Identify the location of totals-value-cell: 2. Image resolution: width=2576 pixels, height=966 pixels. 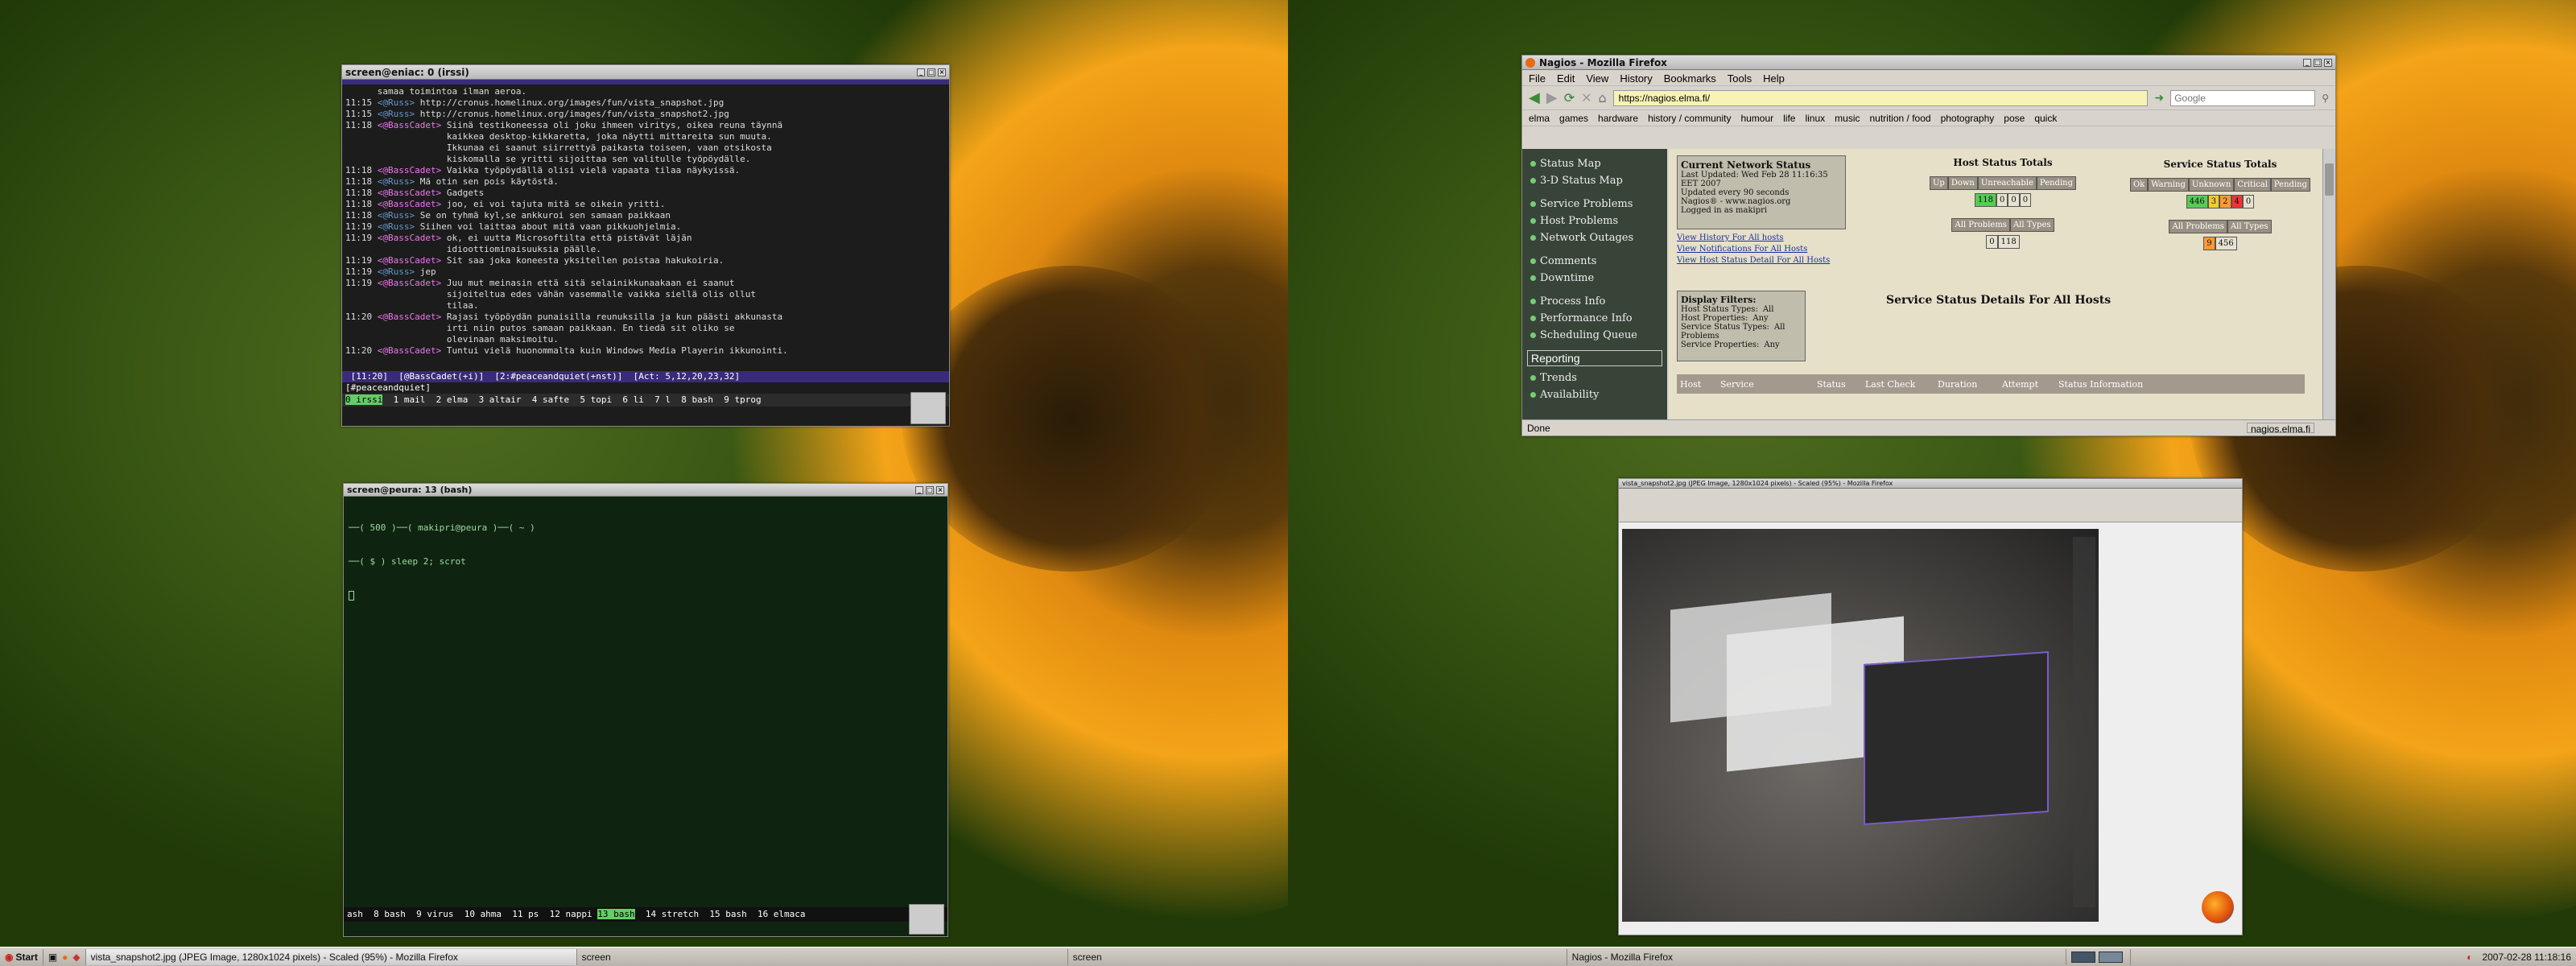
(2225, 201).